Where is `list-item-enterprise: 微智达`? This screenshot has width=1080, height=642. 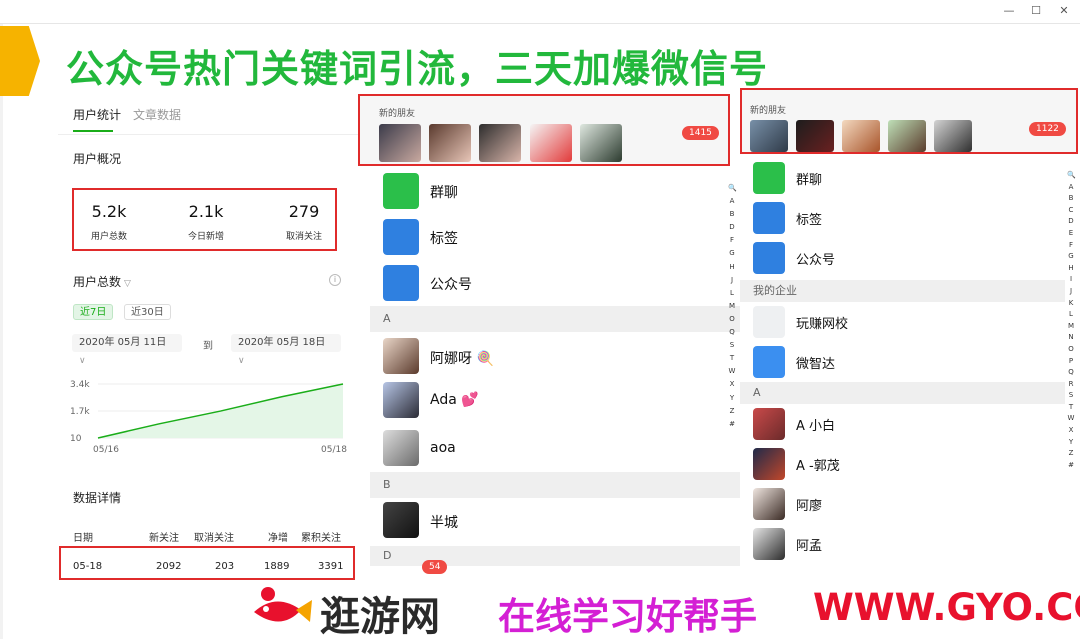
list-item-enterprise: 微智达 is located at coordinates (902, 362).